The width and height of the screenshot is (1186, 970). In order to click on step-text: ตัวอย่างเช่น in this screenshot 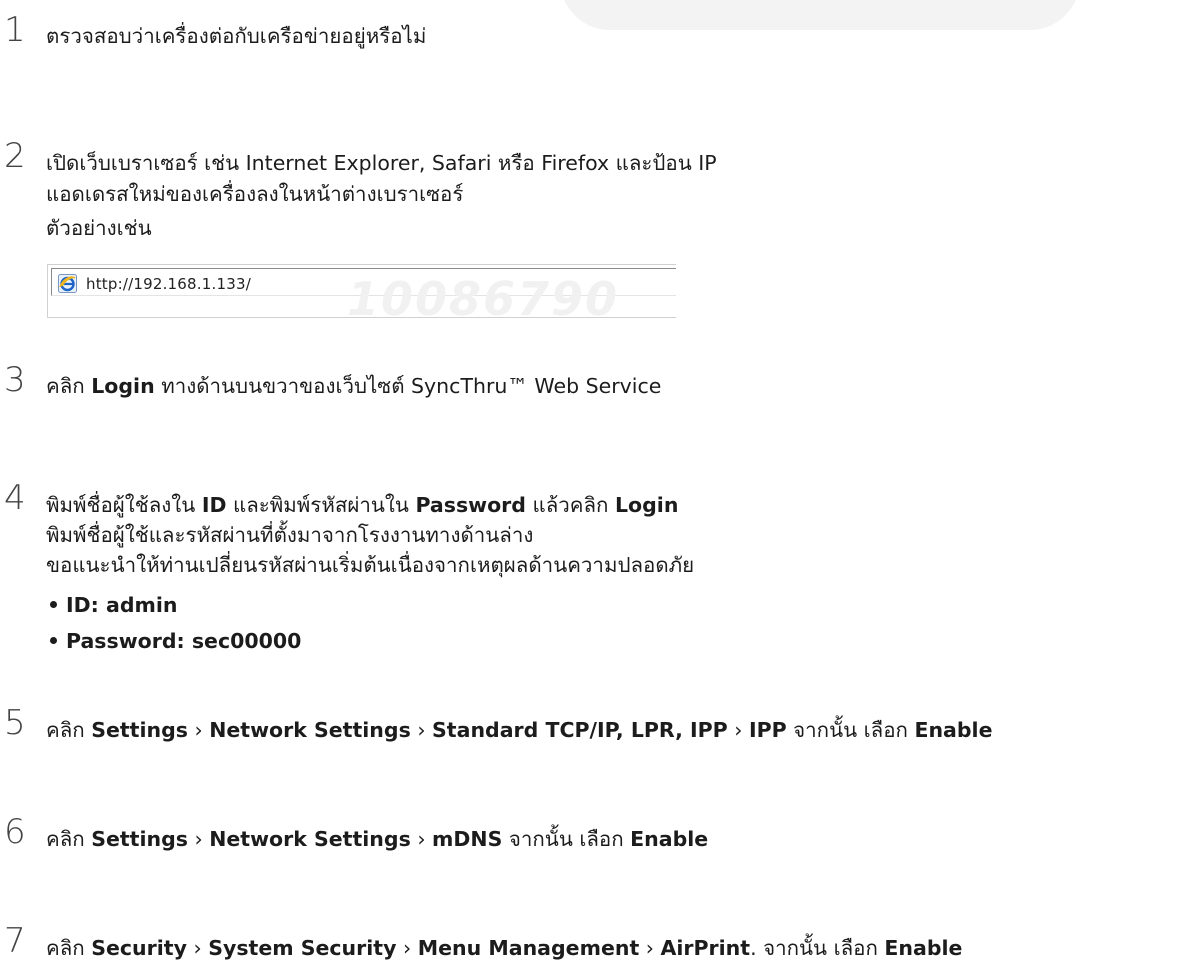, I will do `click(99, 228)`.